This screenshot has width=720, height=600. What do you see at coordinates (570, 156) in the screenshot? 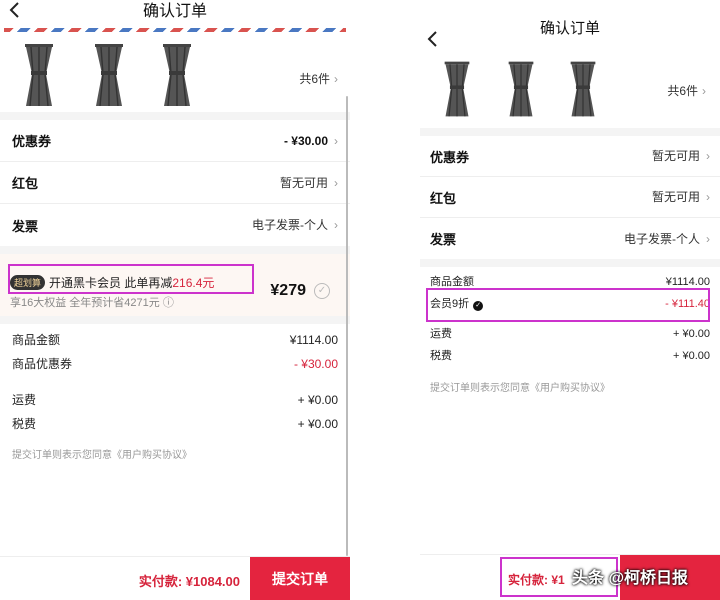
I see `coupon-row: 优惠券 暂无可用 ›` at bounding box center [570, 156].